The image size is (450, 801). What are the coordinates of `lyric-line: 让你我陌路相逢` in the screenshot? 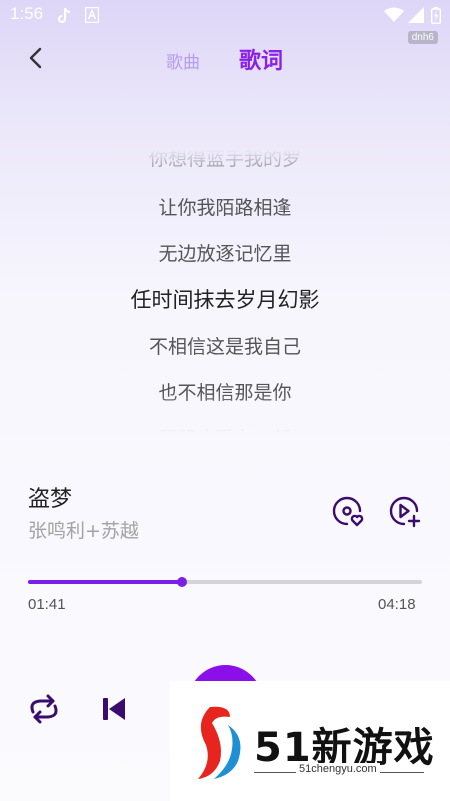 It's located at (225, 206).